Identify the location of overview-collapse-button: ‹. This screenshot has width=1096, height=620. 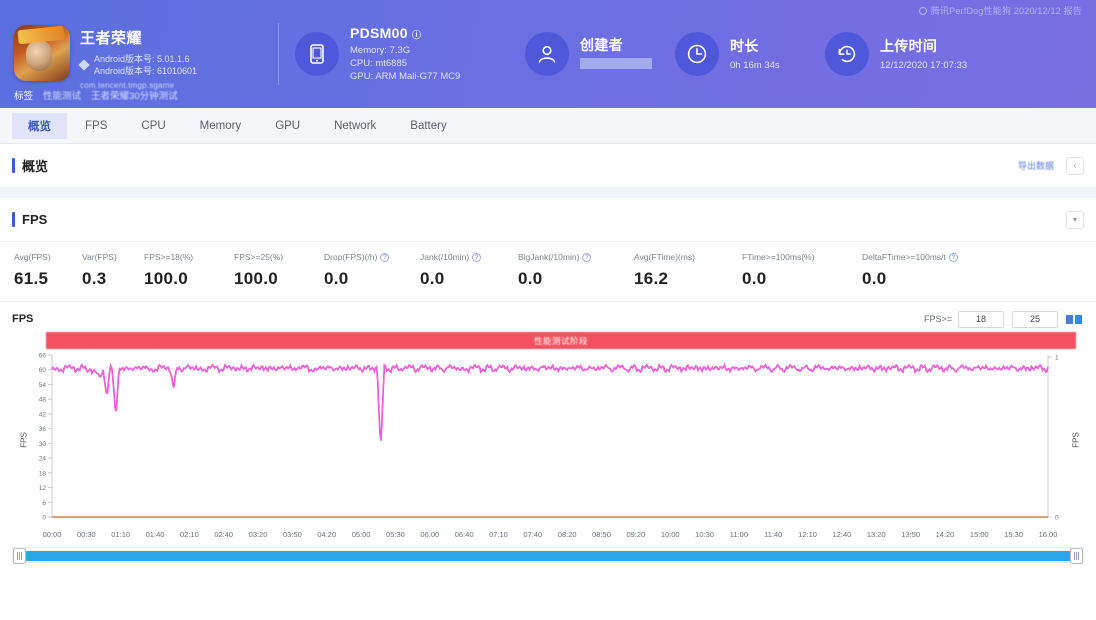
(1075, 165).